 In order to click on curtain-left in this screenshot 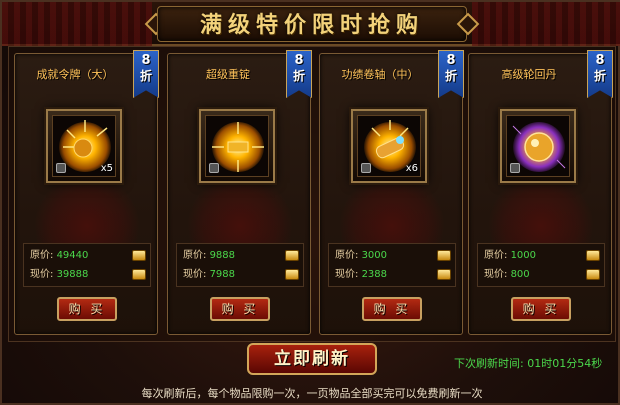, I will do `click(77, 24)`.